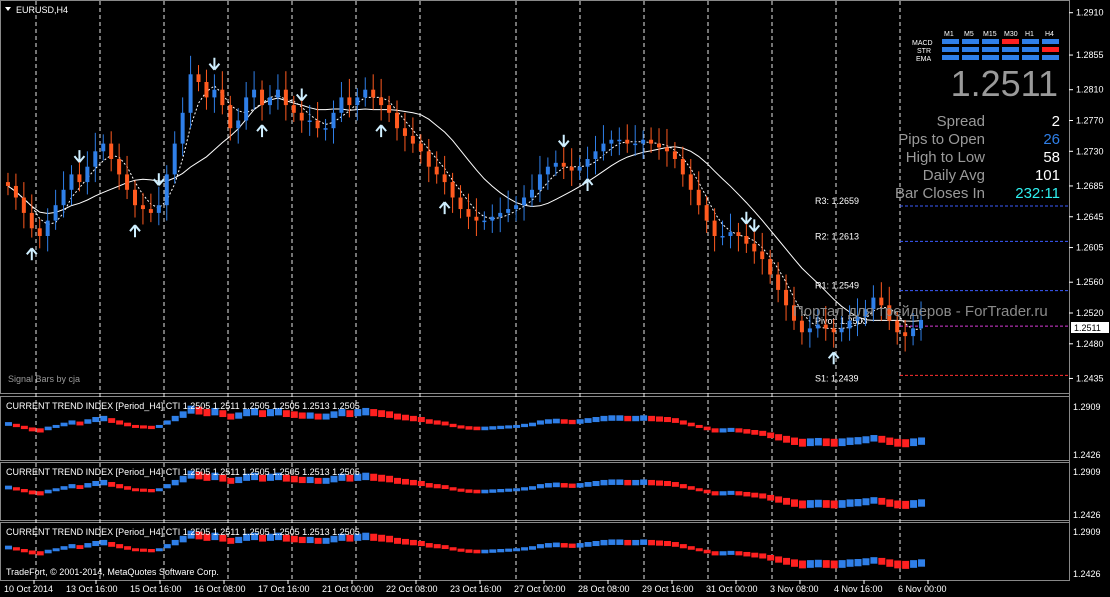 This screenshot has height=597, width=1110. What do you see at coordinates (1051, 157) in the screenshot?
I see `stat-value-hl: 58` at bounding box center [1051, 157].